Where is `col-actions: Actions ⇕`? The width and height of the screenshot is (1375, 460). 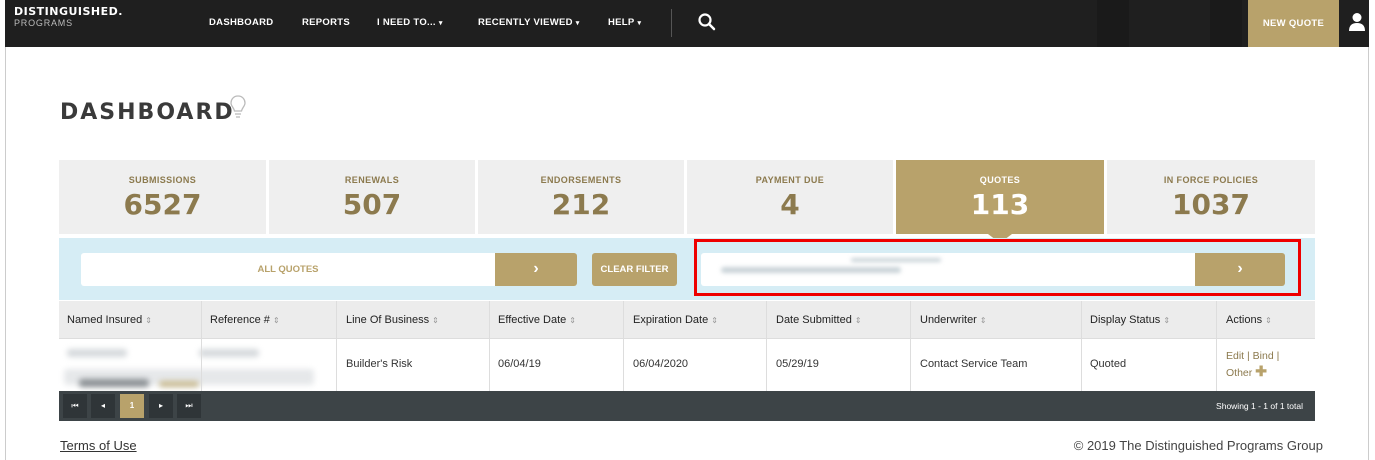
col-actions: Actions ⇕ is located at coordinates (1249, 320).